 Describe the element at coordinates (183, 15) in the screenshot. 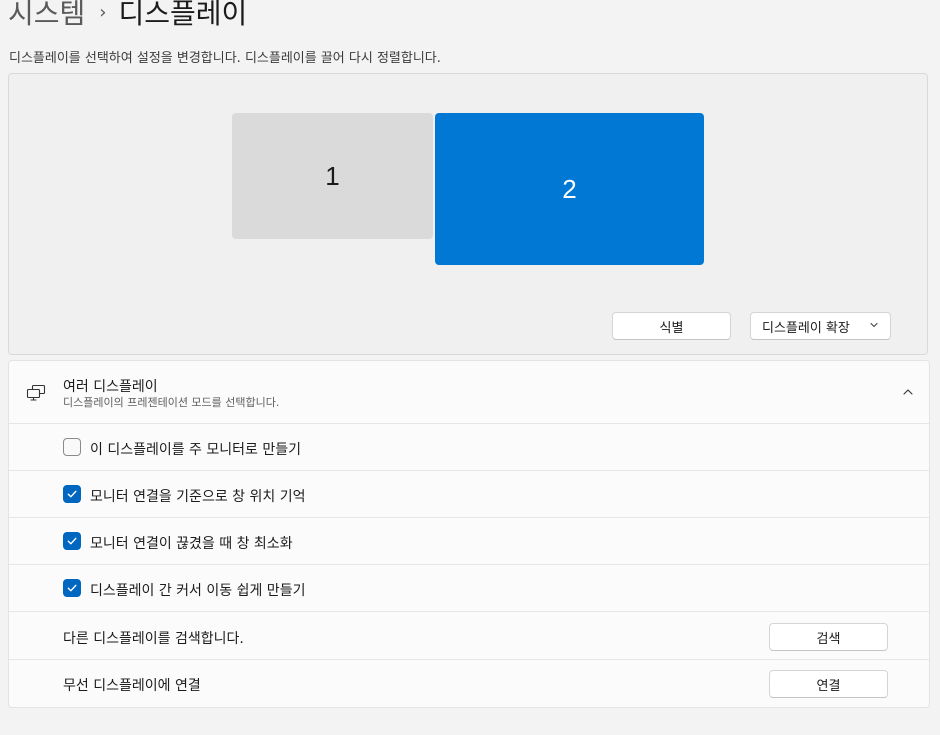

I see `page-title: 디스플레이` at that location.